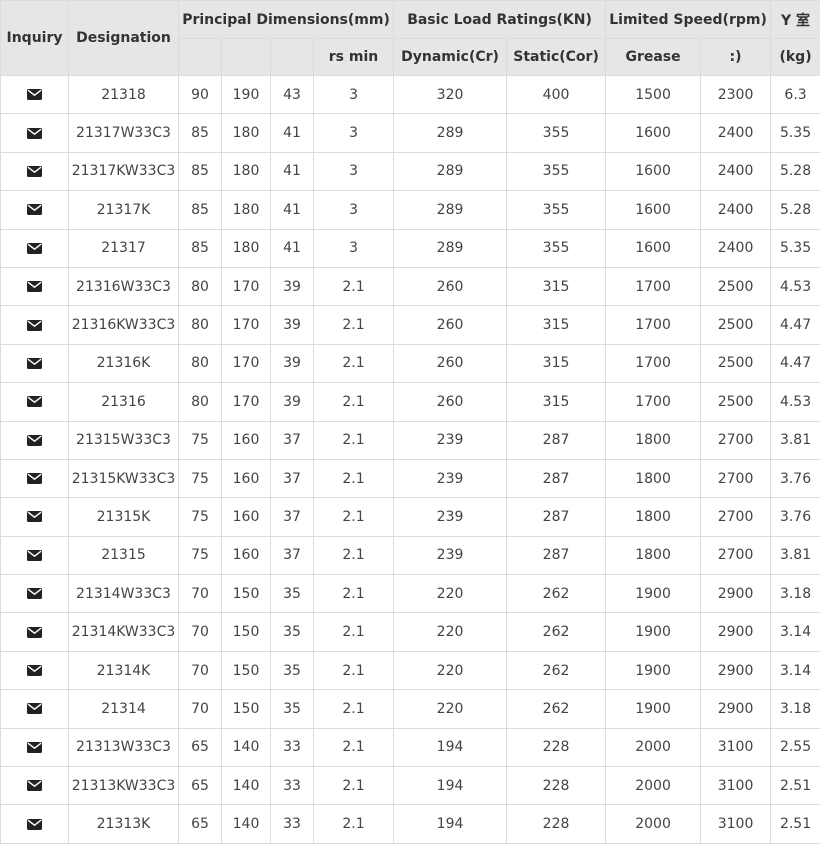 This screenshot has height=845, width=820. What do you see at coordinates (410, 325) in the screenshot?
I see `table-row: 21316KW33C3 80 170 39 2.1 260 315 1700 2500 4.47` at bounding box center [410, 325].